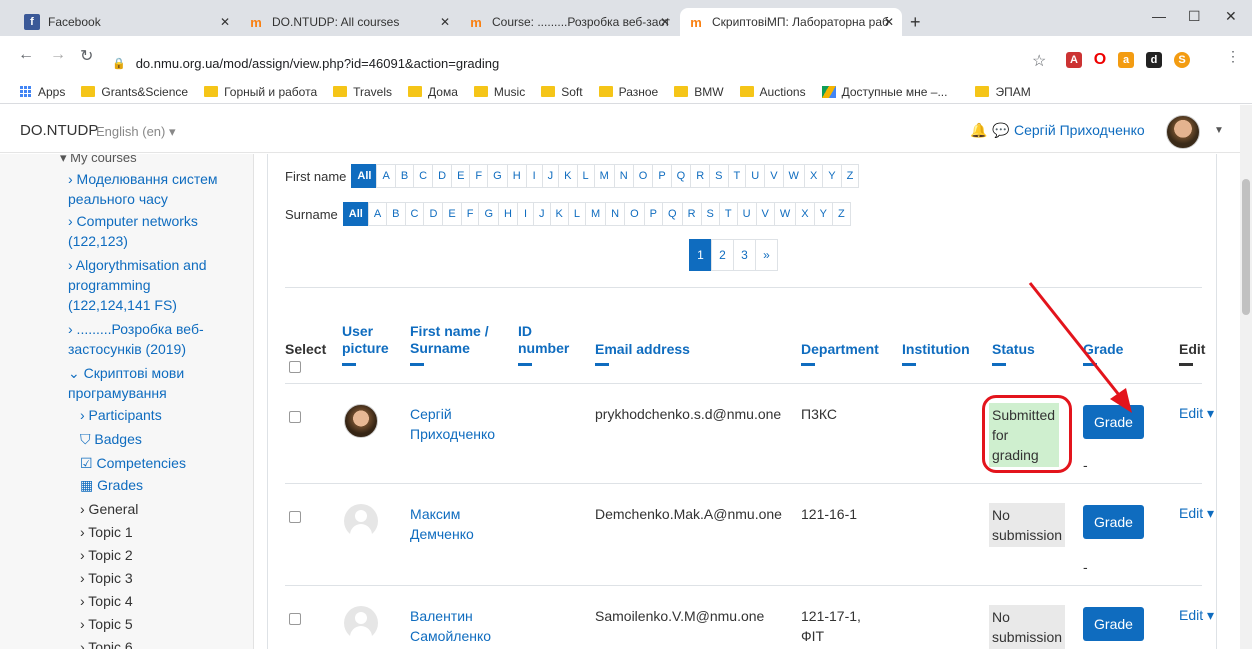 Image resolution: width=1252 pixels, height=649 pixels. Describe the element at coordinates (133, 463) in the screenshot. I see `sidebar-competencies: ☑ Competencies` at that location.